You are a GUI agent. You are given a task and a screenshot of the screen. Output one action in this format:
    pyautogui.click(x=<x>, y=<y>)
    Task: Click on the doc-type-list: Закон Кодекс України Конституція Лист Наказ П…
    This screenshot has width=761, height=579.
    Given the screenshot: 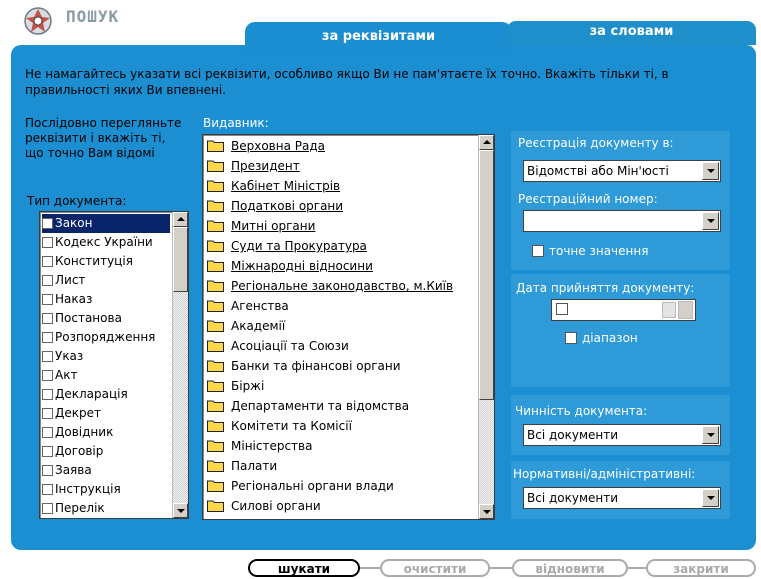 What is the action you would take?
    pyautogui.click(x=114, y=365)
    